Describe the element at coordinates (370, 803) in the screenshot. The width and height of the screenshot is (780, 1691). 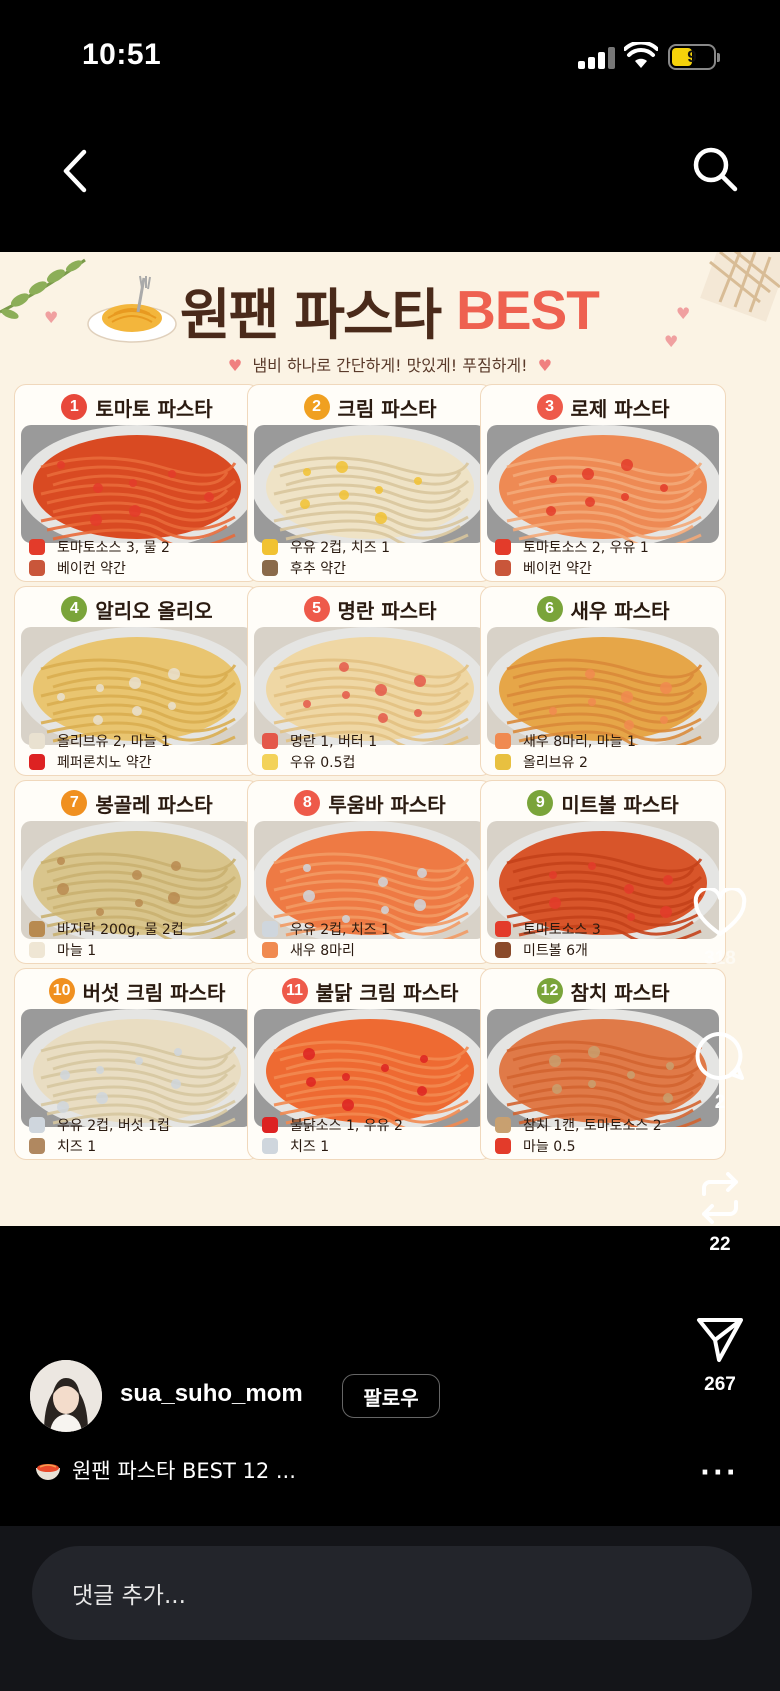
I see `recipe-card-title: 8 투움바 파스타` at that location.